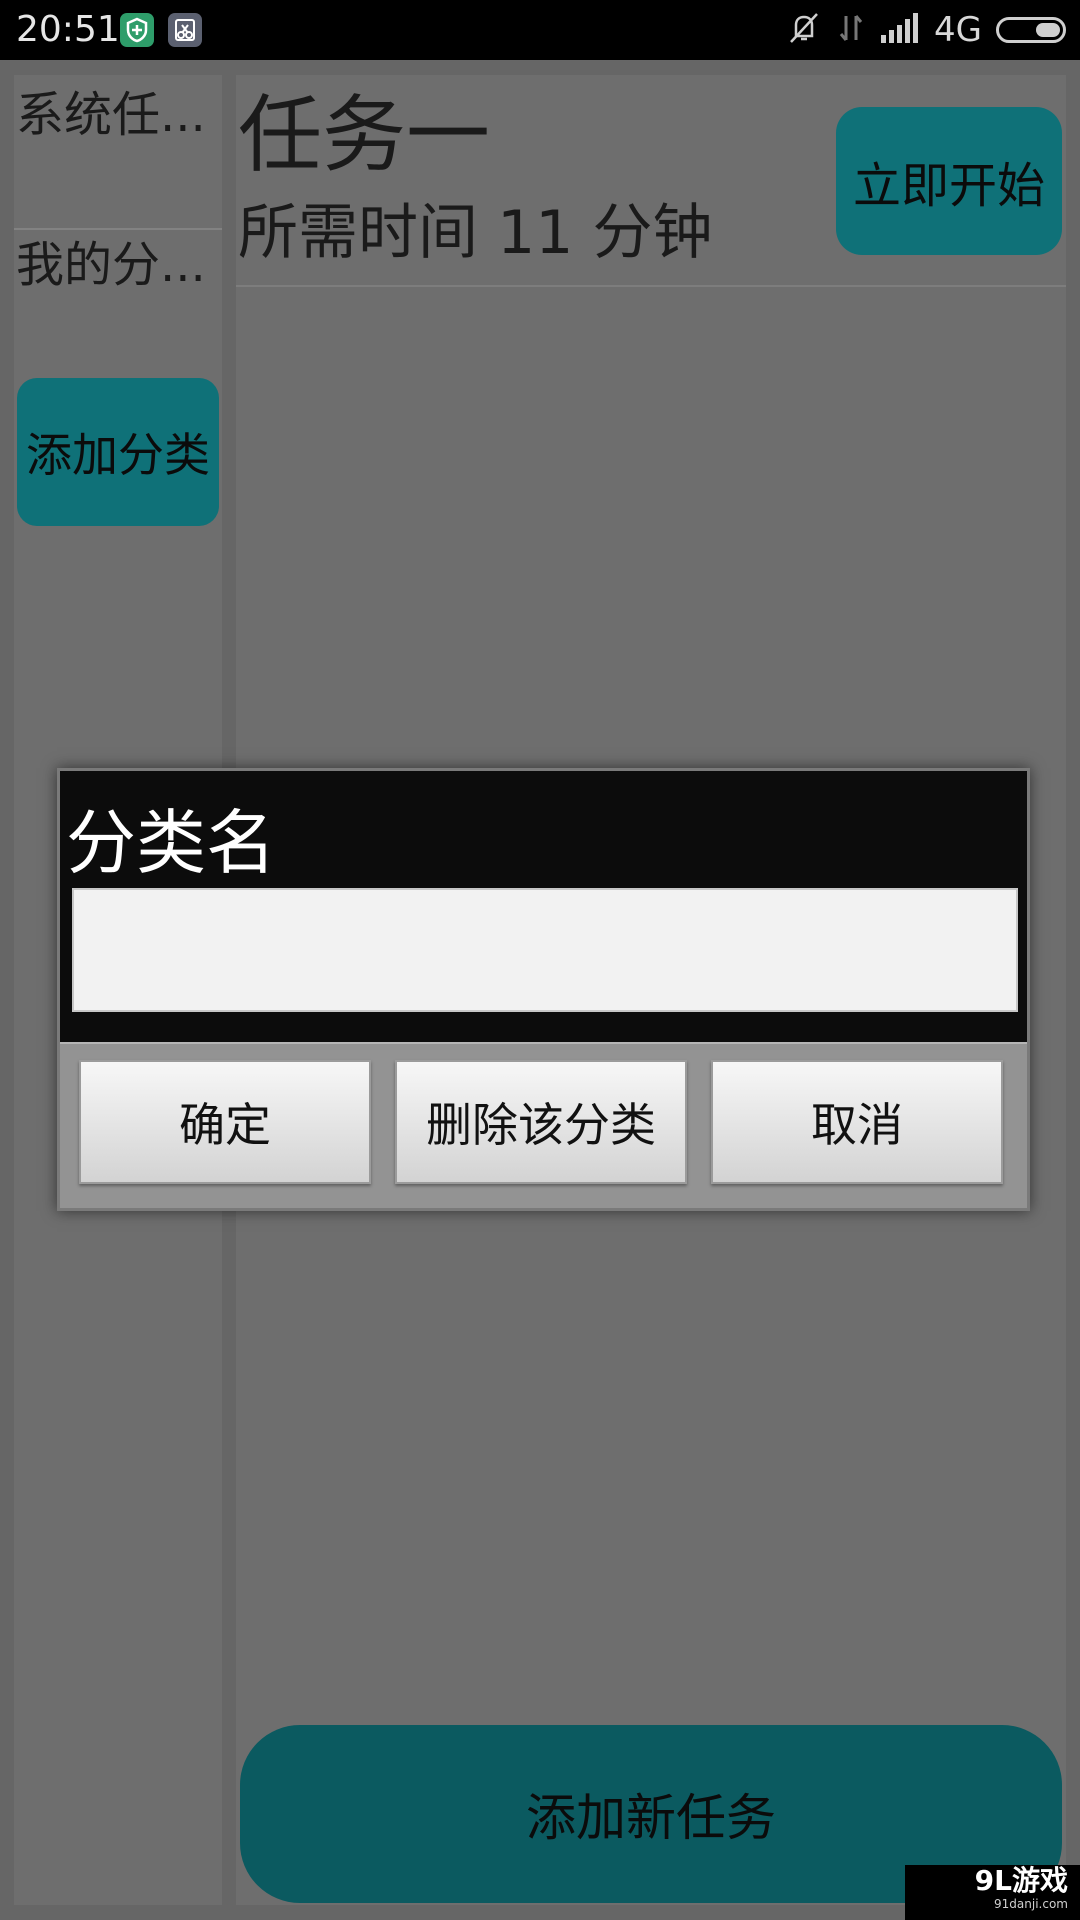 This screenshot has height=1920, width=1080. I want to click on watermark-brand: 9L游戏, so click(1021, 1880).